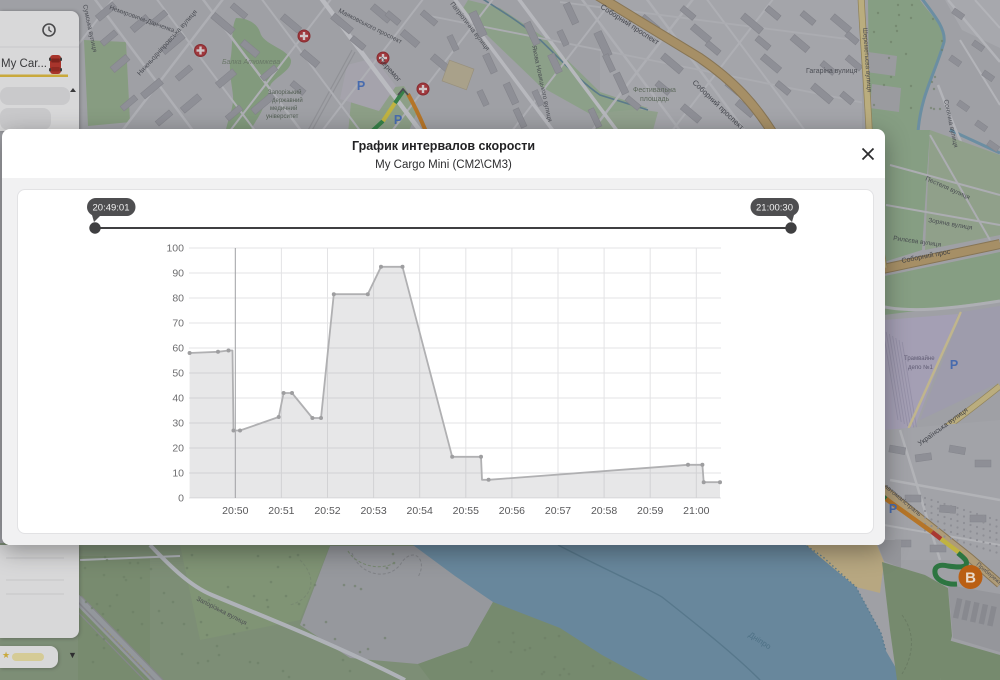 This screenshot has width=1000, height=680. Describe the element at coordinates (373, 511) in the screenshot. I see `svg-text: 20:53` at that location.